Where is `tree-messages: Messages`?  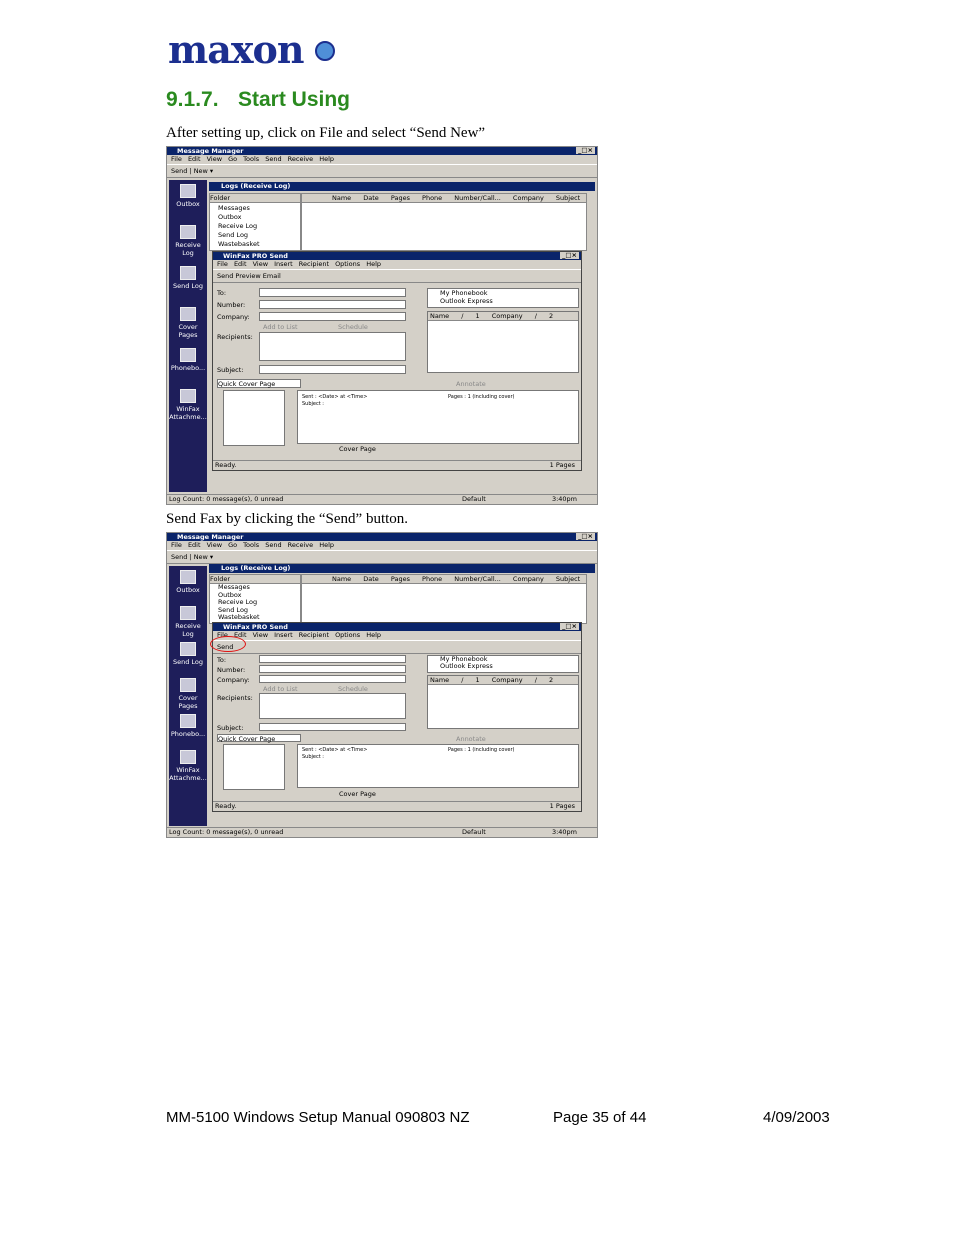 tree-messages: Messages is located at coordinates (239, 208).